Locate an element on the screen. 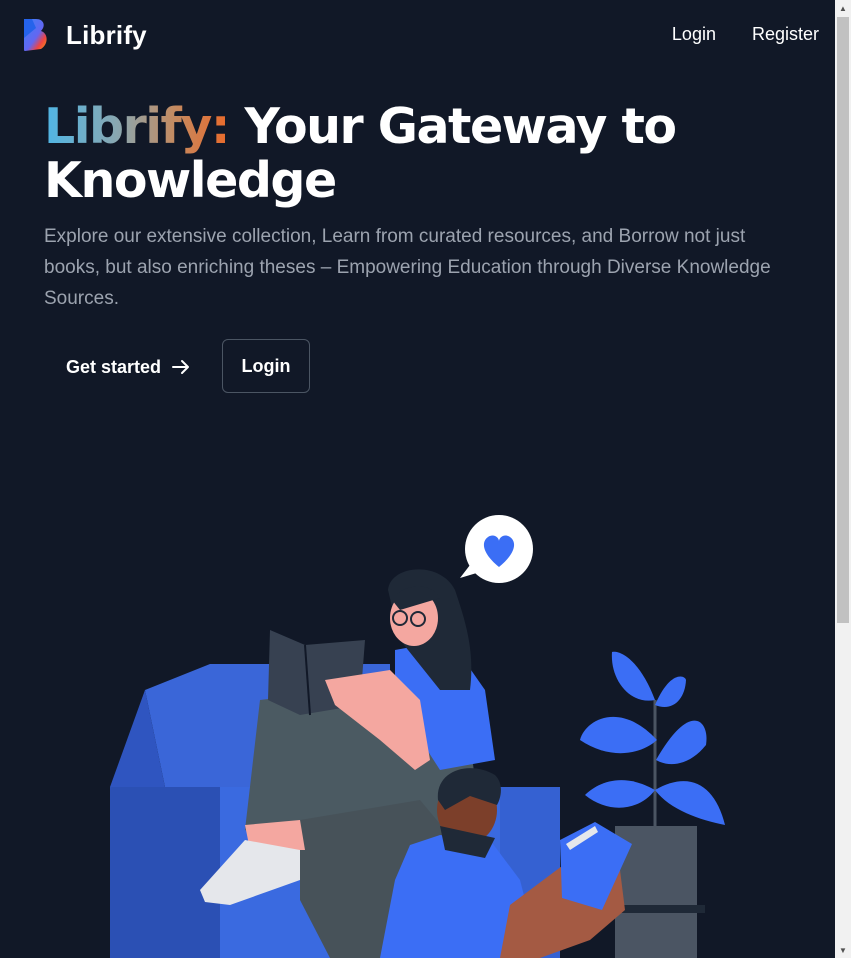 This screenshot has width=851, height=958. nav-links: Login Register is located at coordinates (745, 34).